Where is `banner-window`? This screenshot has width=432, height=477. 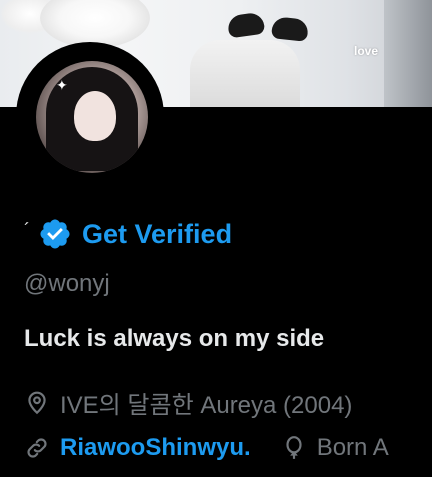
banner-window is located at coordinates (408, 53).